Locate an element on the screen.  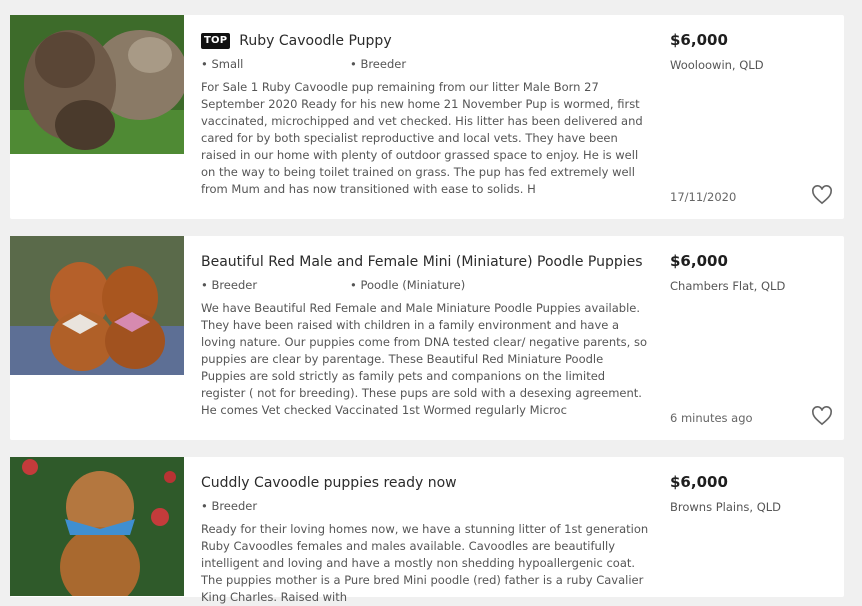
listing-location: Browns Plains, QLD is located at coordinates (726, 507).